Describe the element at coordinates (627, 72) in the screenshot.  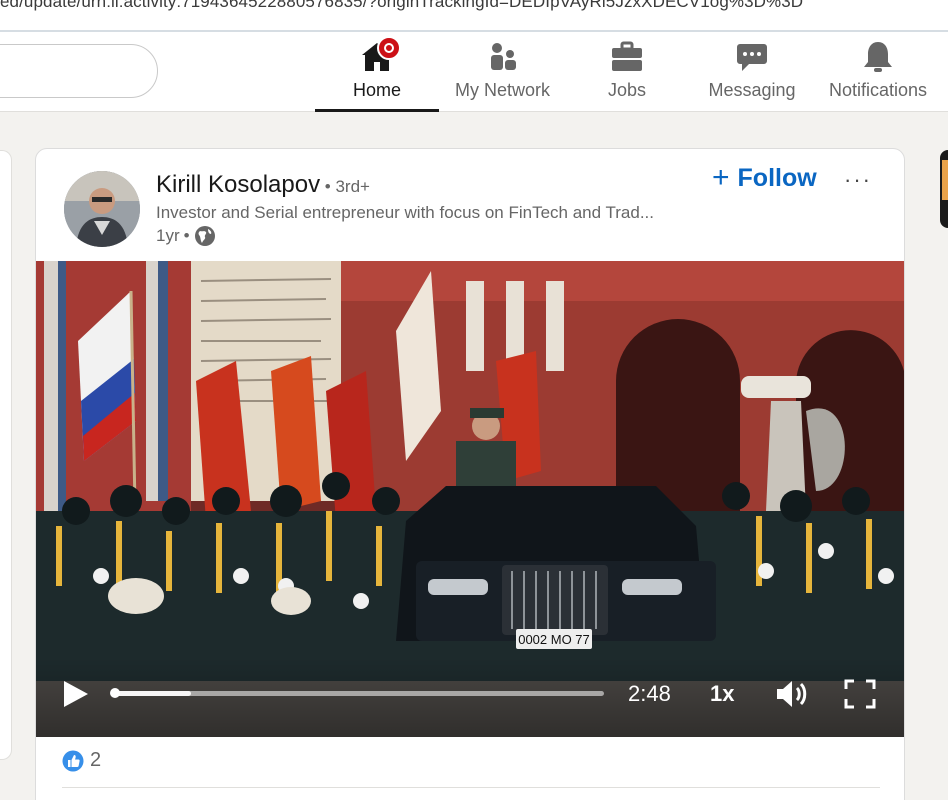
I see `nav-item-jobs: Jobs` at that location.